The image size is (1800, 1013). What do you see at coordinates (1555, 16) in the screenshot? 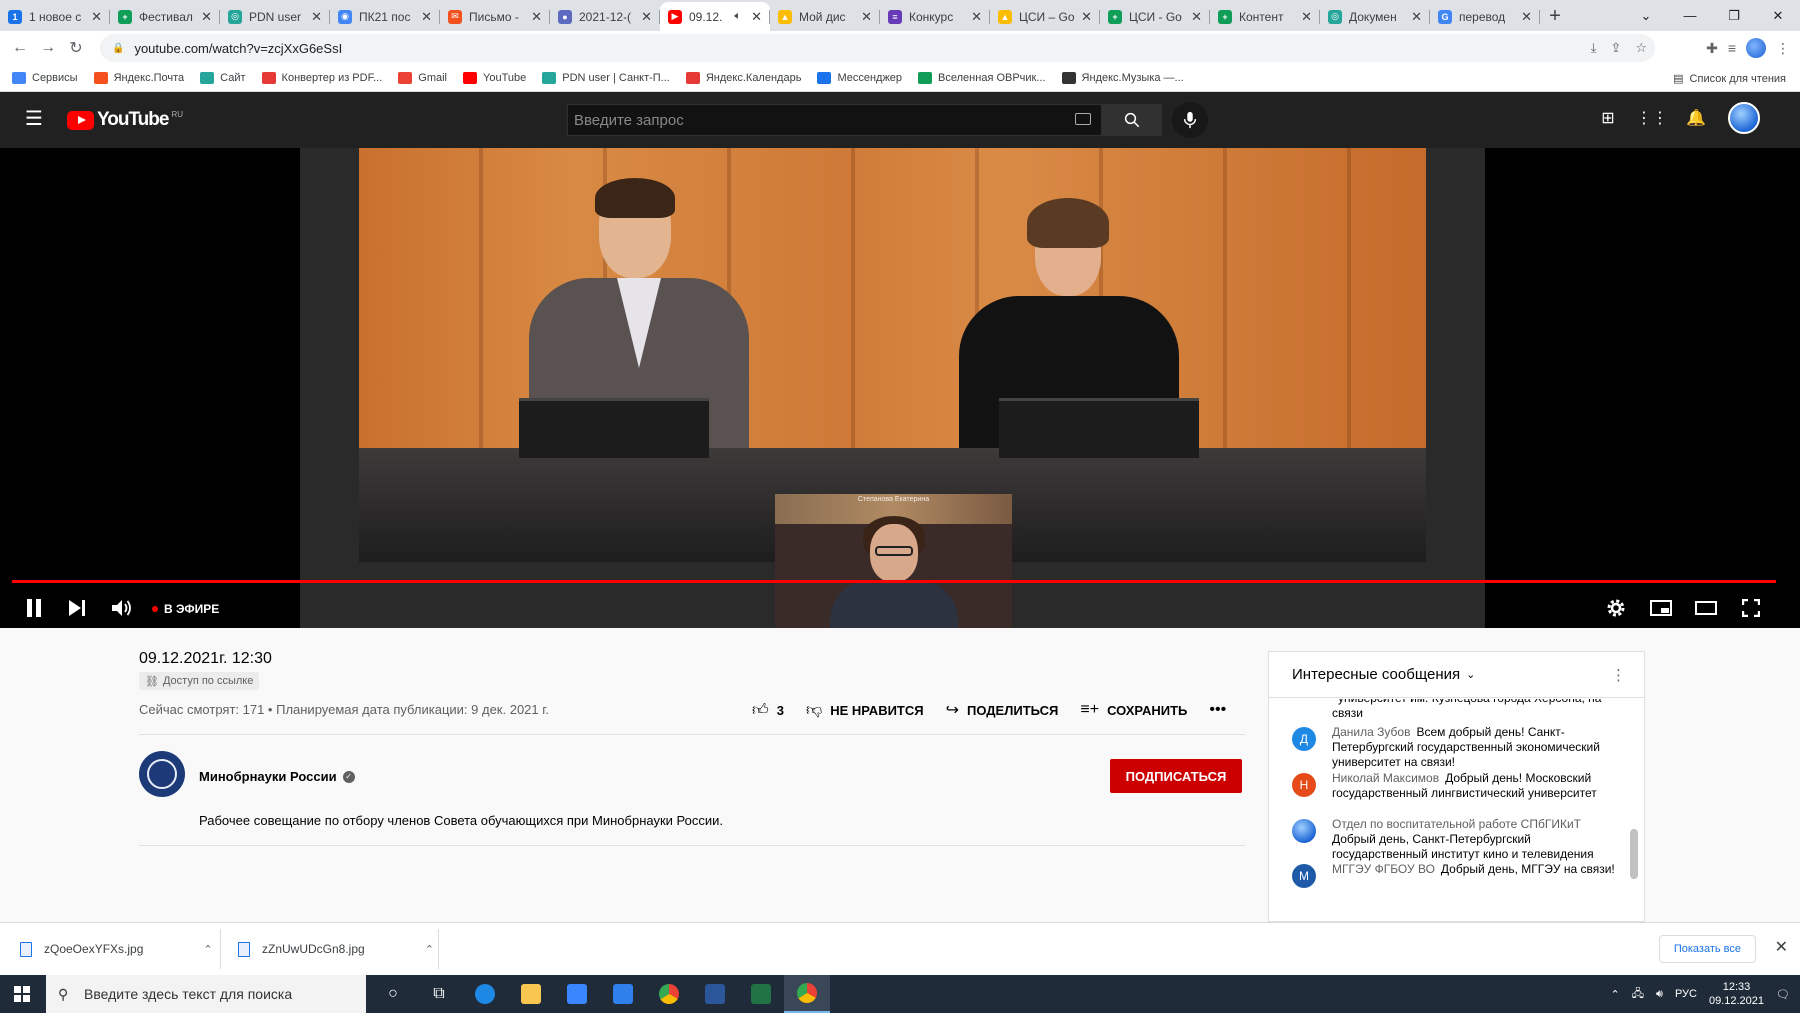
I see `new-tab-button: +` at bounding box center [1555, 16].